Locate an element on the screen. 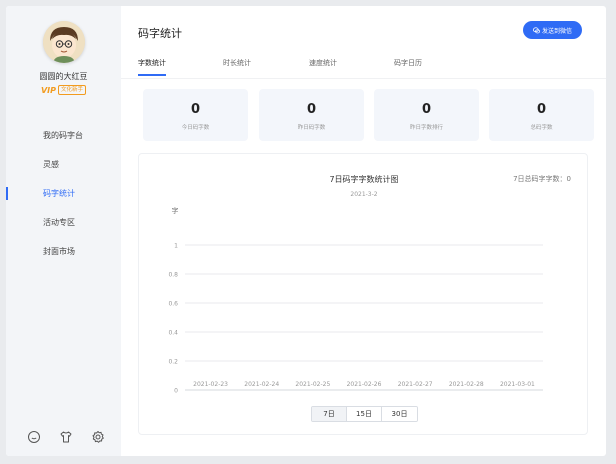  sidebar-item-events: 活动专区 is located at coordinates (63, 222).